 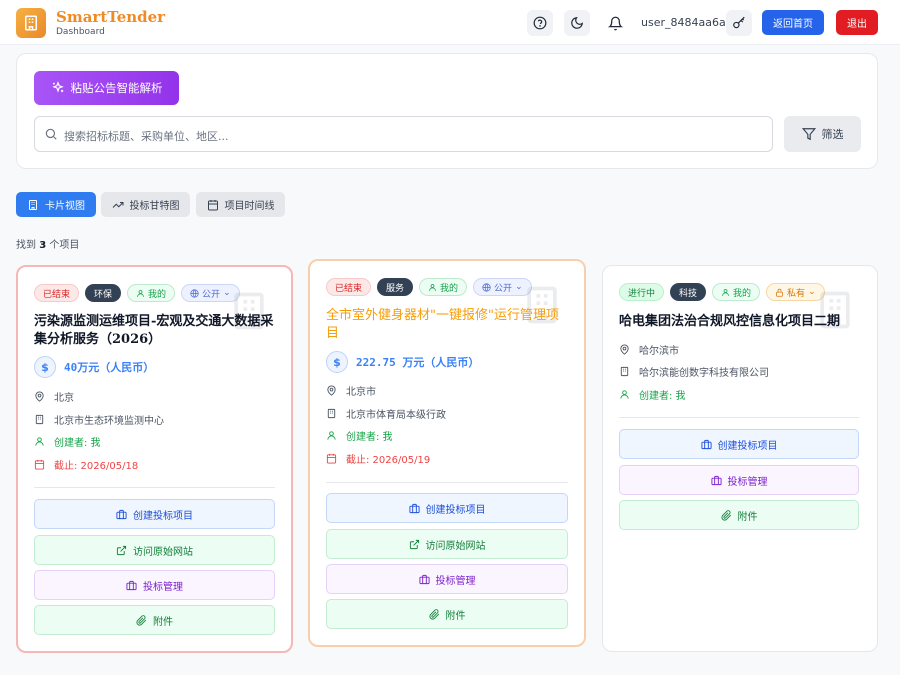 What do you see at coordinates (117, 204) in the screenshot?
I see `trending-up-icon` at bounding box center [117, 204].